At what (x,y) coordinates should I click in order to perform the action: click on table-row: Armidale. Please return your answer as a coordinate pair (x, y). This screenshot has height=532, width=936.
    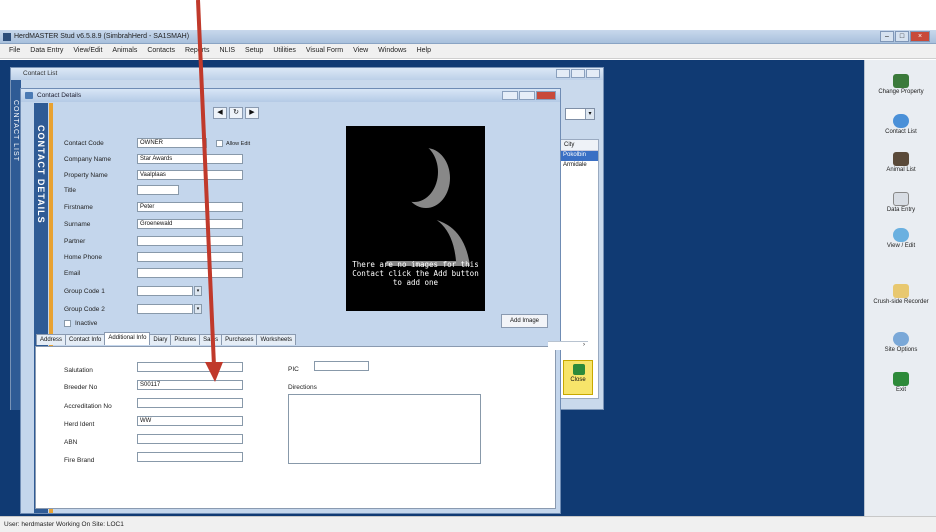
    Looking at the image, I should click on (579, 166).